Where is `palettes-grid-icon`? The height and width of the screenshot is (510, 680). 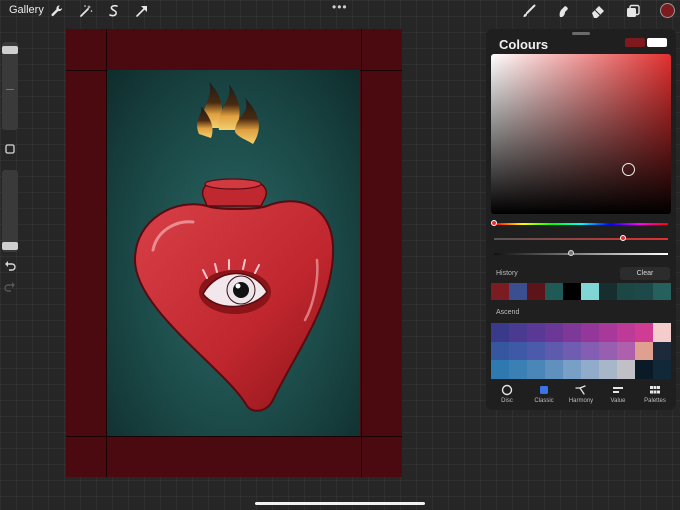
palettes-grid-icon is located at coordinates (655, 389).